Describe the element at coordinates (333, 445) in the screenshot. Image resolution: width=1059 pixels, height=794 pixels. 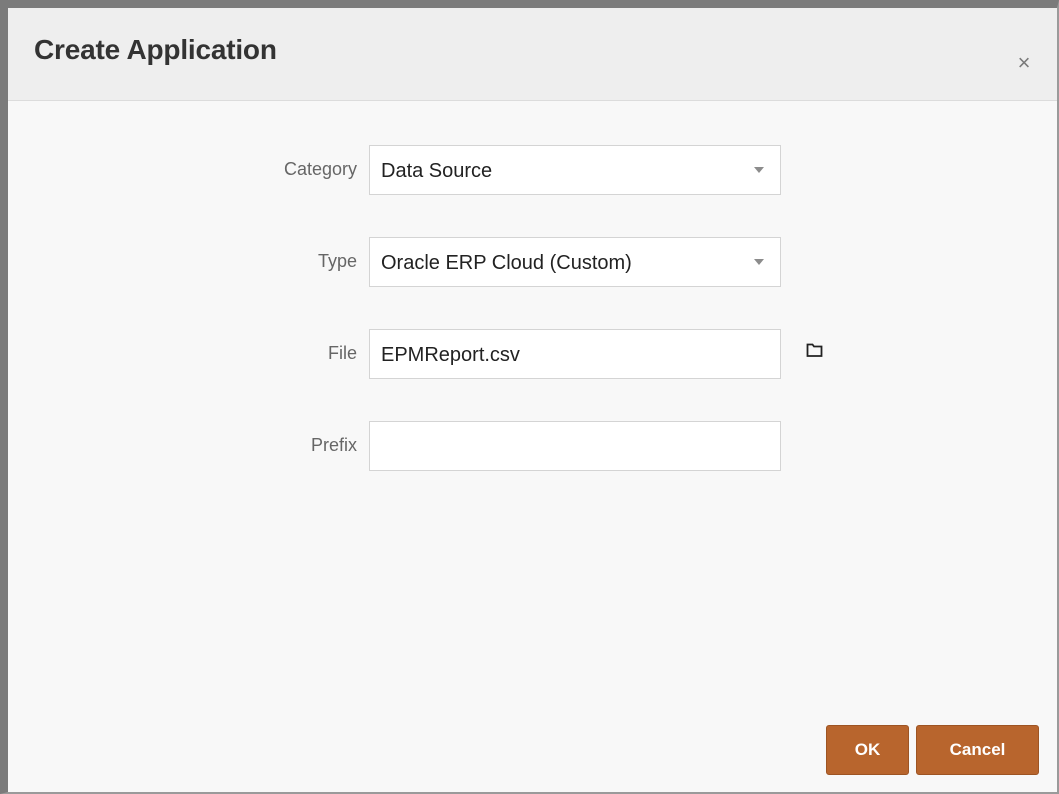
I see `prefix-label: Prefix` at that location.